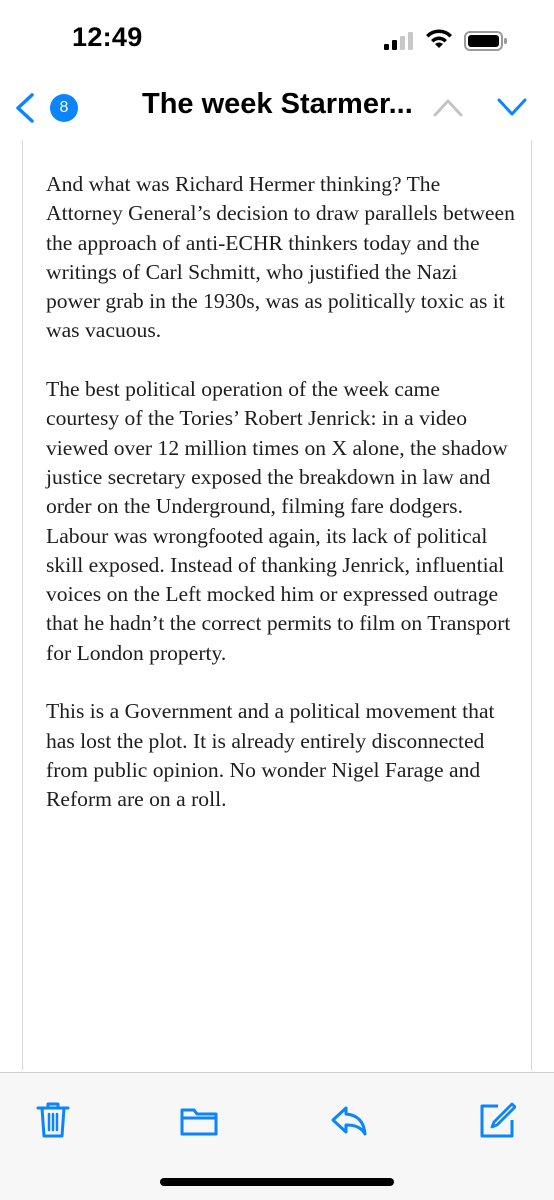 The image size is (554, 1200). Describe the element at coordinates (398, 41) in the screenshot. I see `signal-icon` at that location.